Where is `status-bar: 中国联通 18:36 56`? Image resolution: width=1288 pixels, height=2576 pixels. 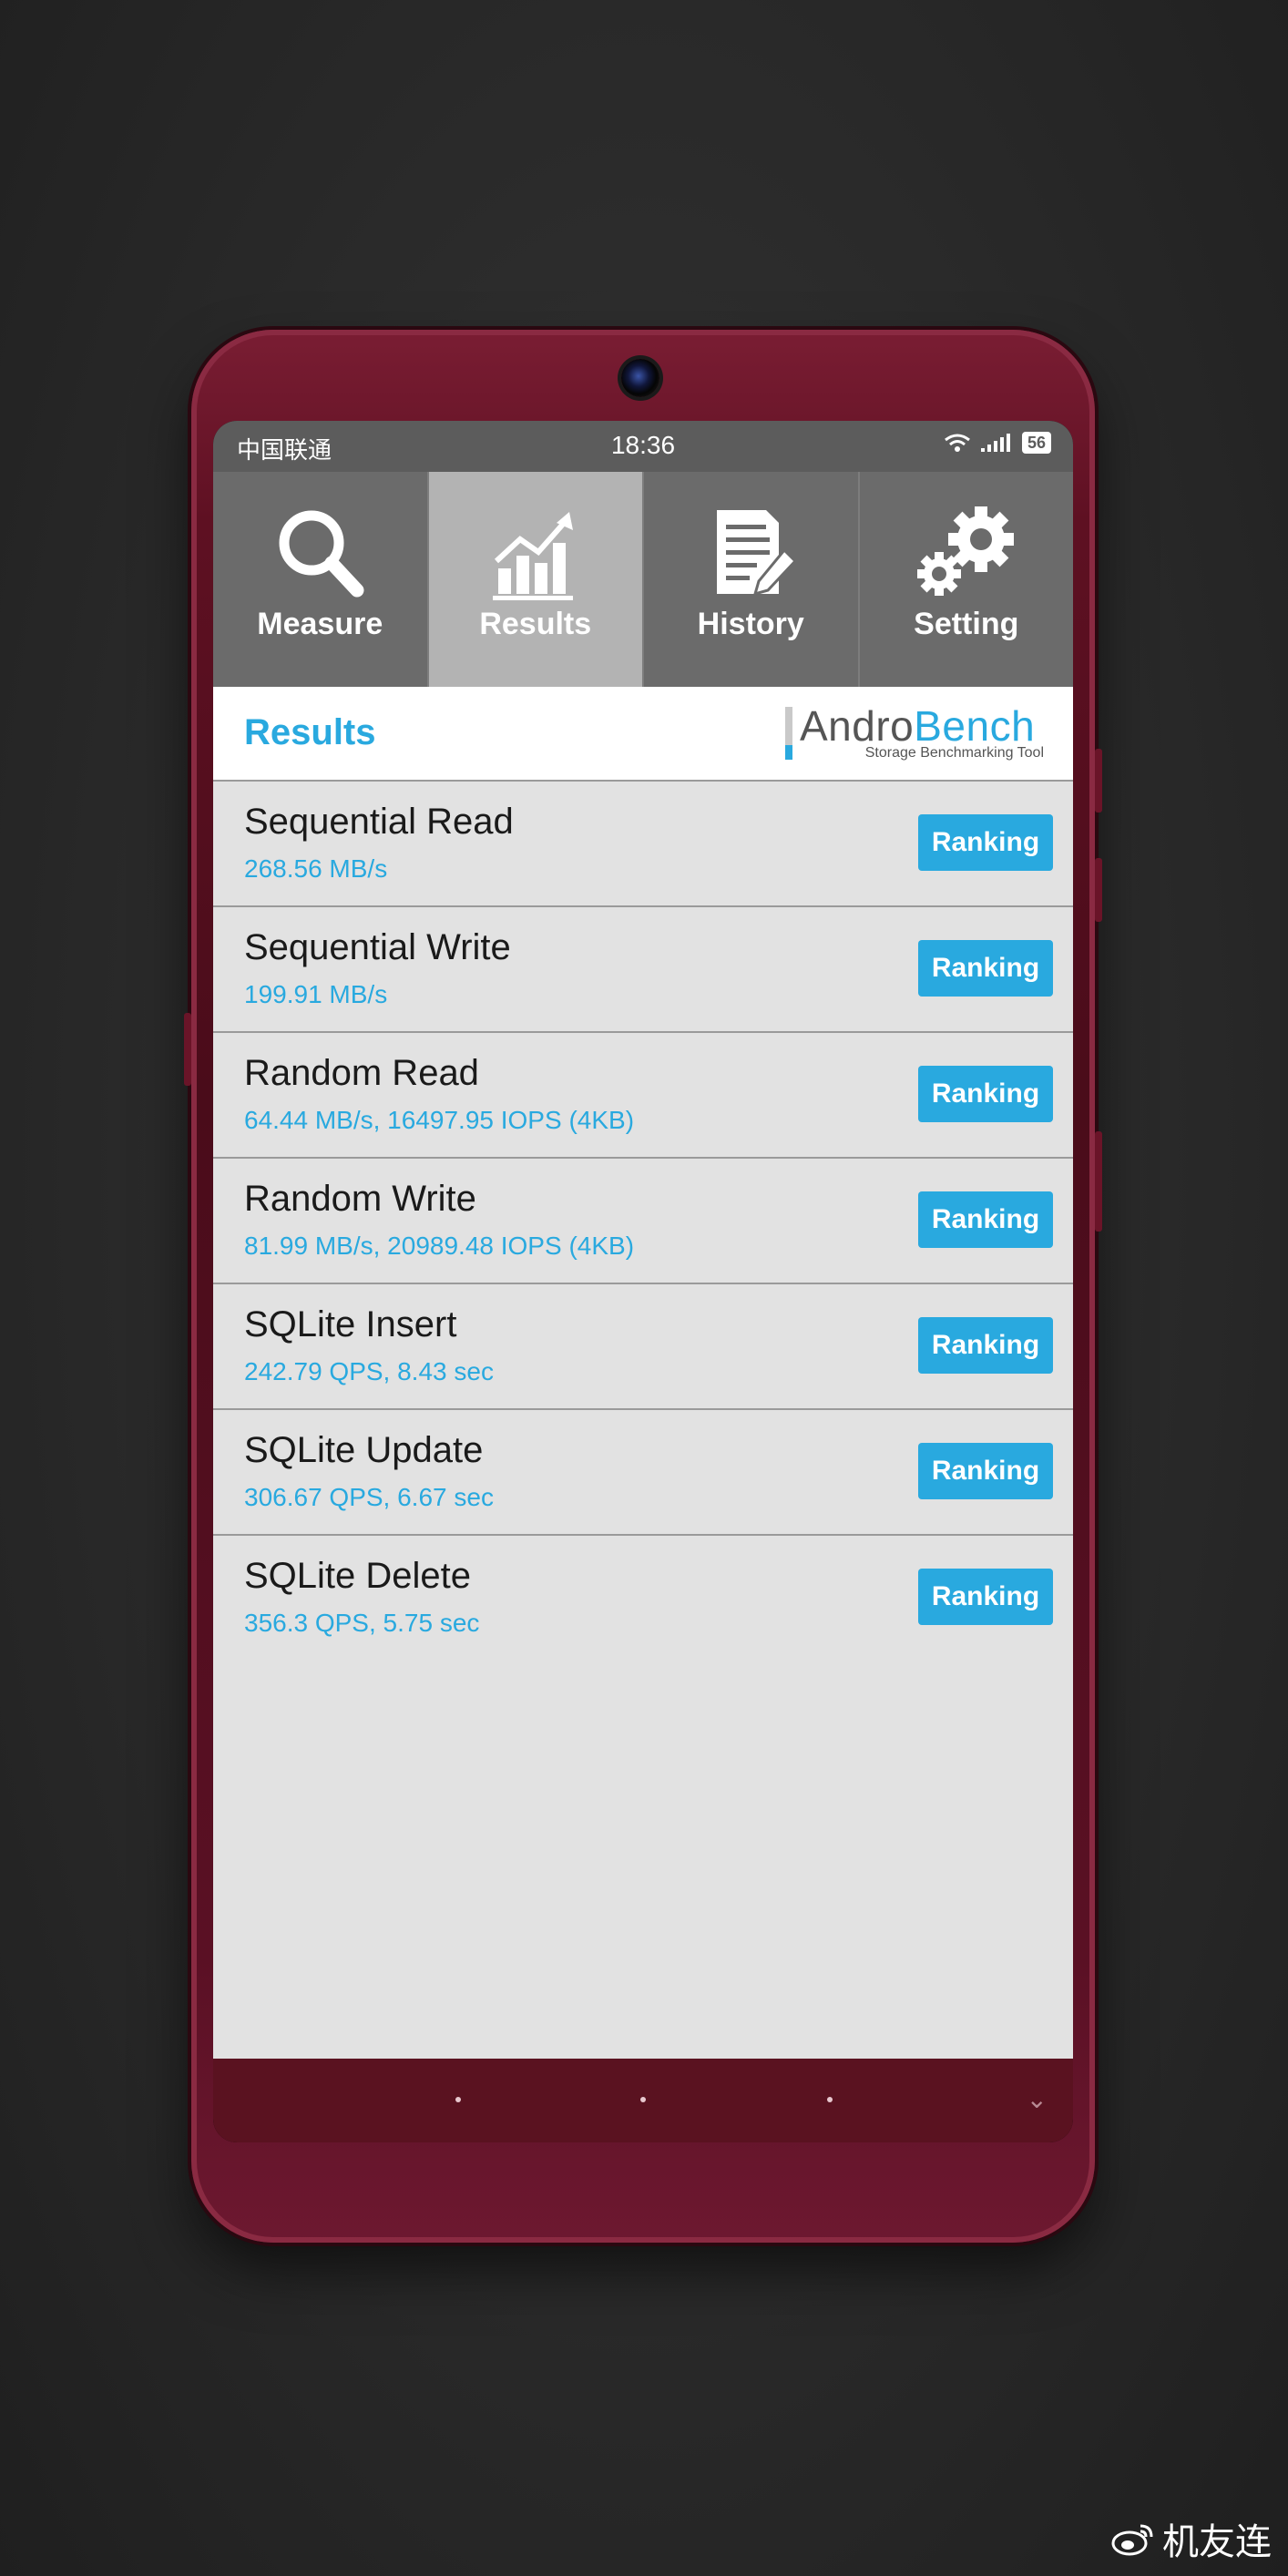 status-bar: 中国联通 18:36 56 is located at coordinates (643, 446).